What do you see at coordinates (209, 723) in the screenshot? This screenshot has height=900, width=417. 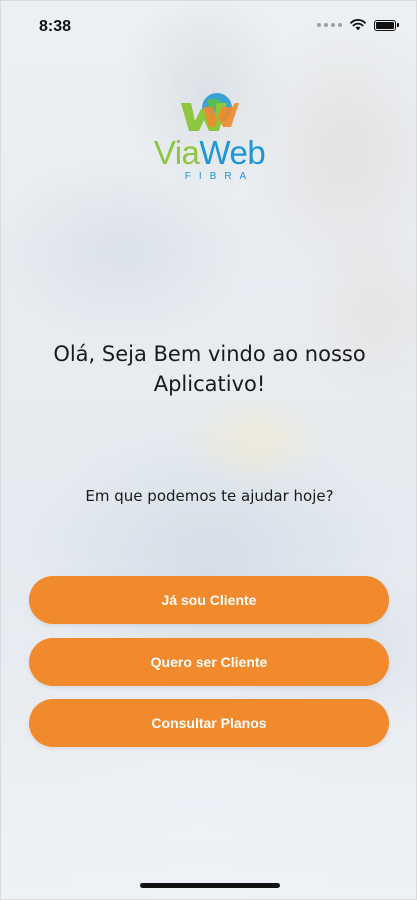 I see `view-plans-button: Consultar Planos` at bounding box center [209, 723].